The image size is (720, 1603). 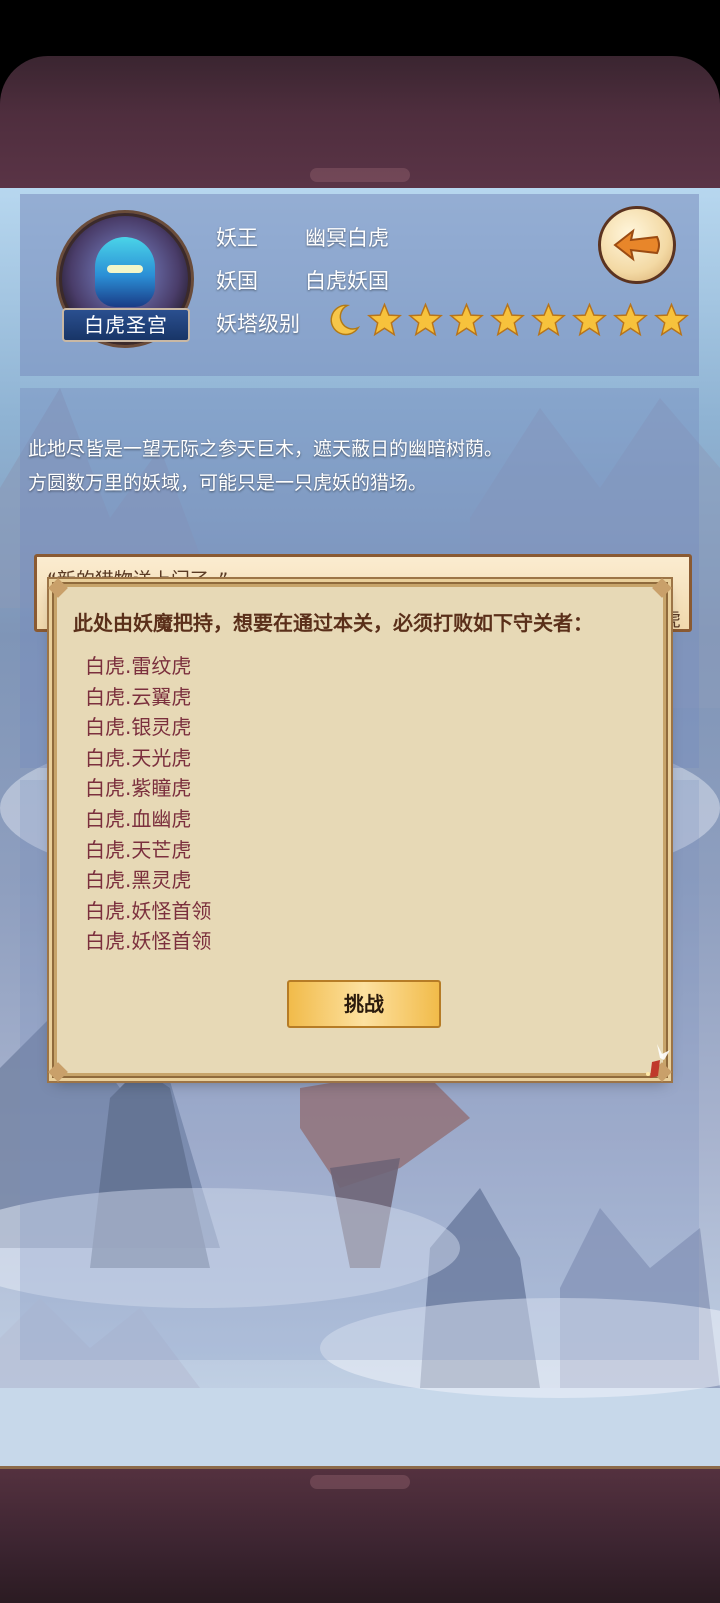 I want to click on guardian-item: 白虎.黑灵虎, so click(x=138, y=880).